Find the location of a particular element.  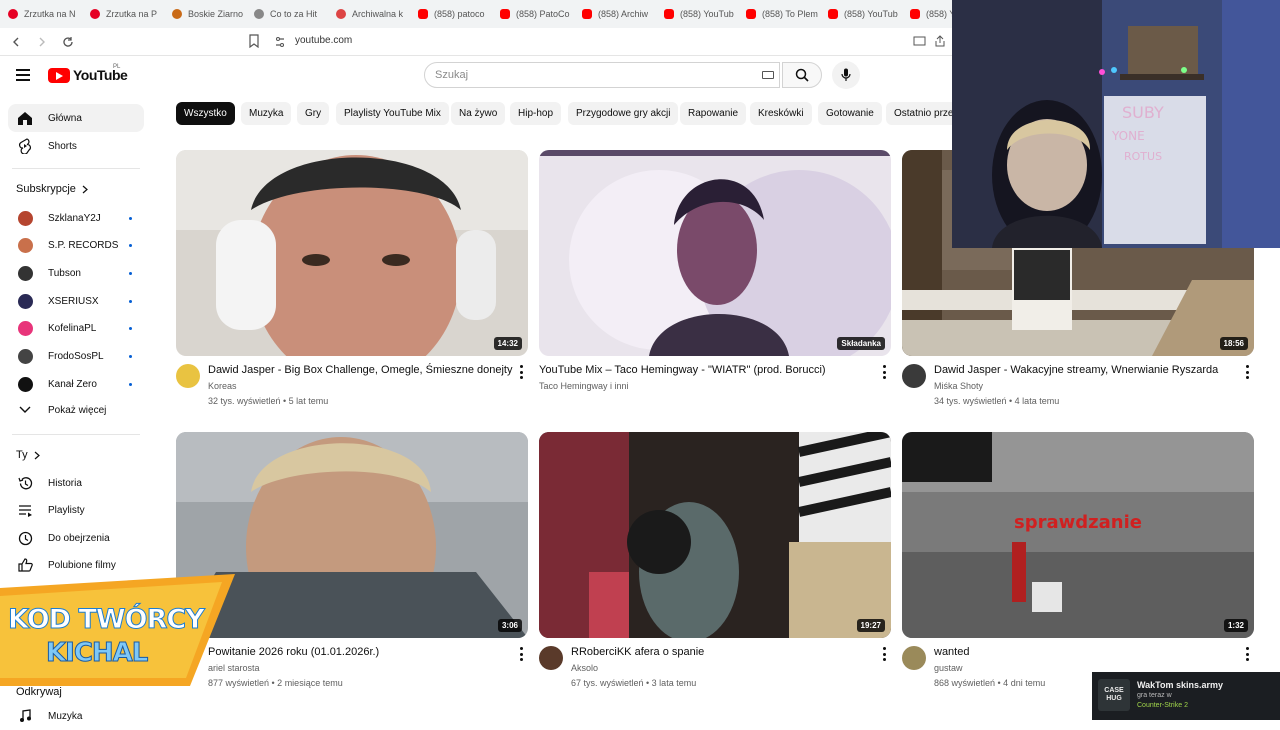

video-channel: Miśka Shoty is located at coordinates (958, 386).